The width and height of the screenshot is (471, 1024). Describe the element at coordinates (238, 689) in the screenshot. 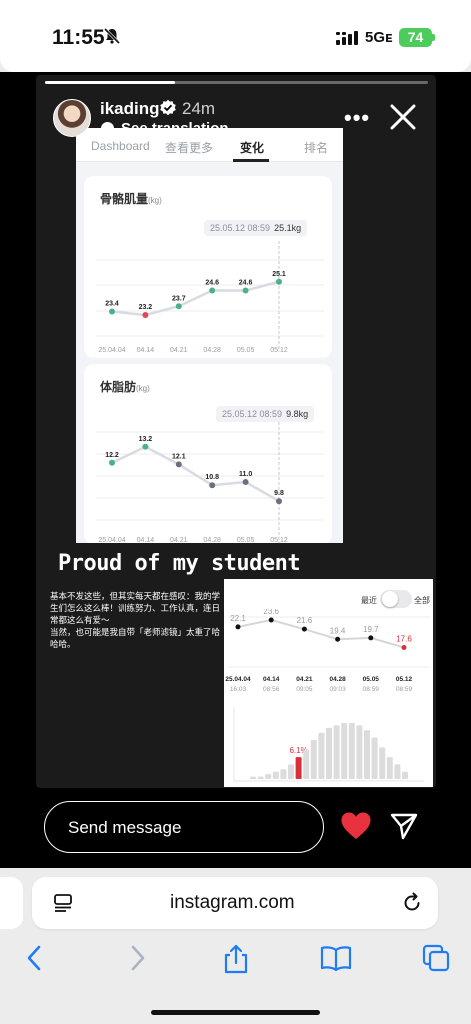

I see `trend-time-label: 16:03` at that location.